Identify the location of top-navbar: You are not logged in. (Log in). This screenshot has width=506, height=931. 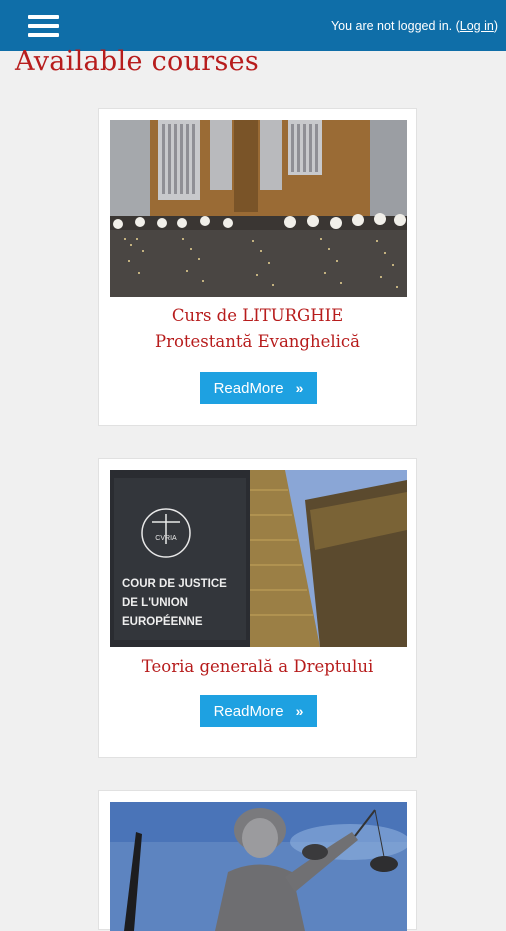
(253, 25).